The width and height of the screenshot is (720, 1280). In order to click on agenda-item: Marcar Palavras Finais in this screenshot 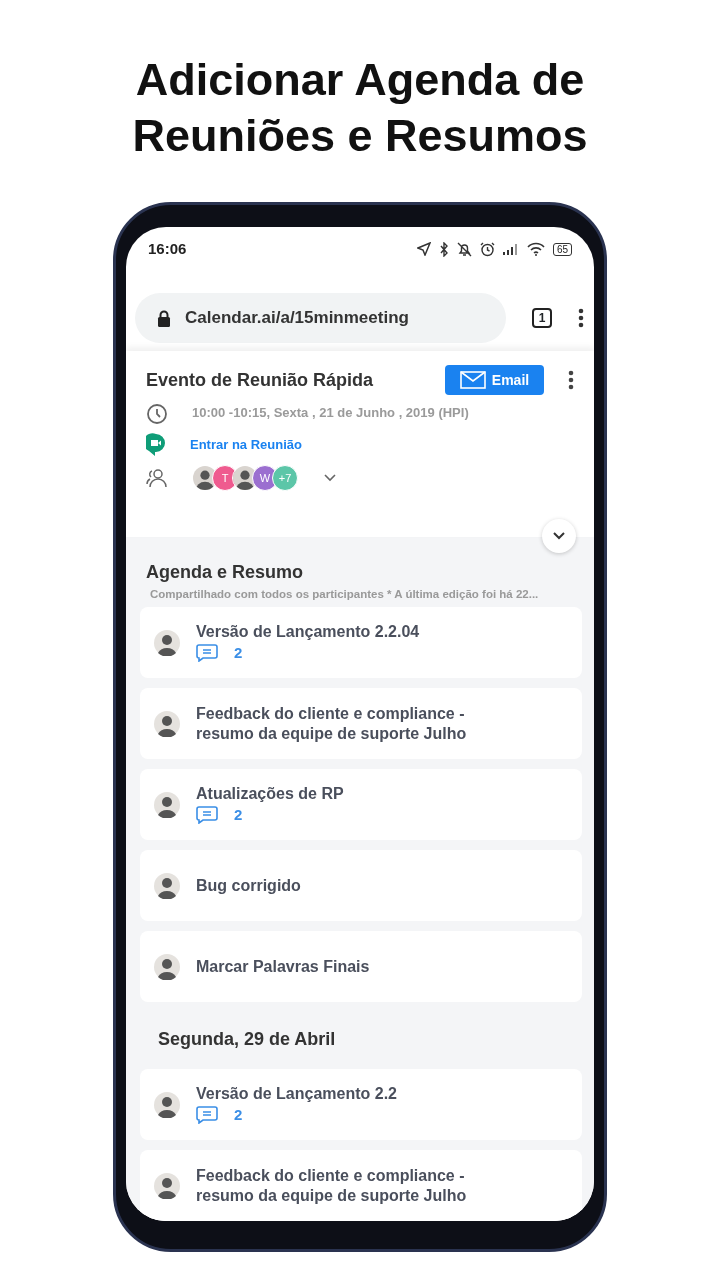, I will do `click(361, 967)`.